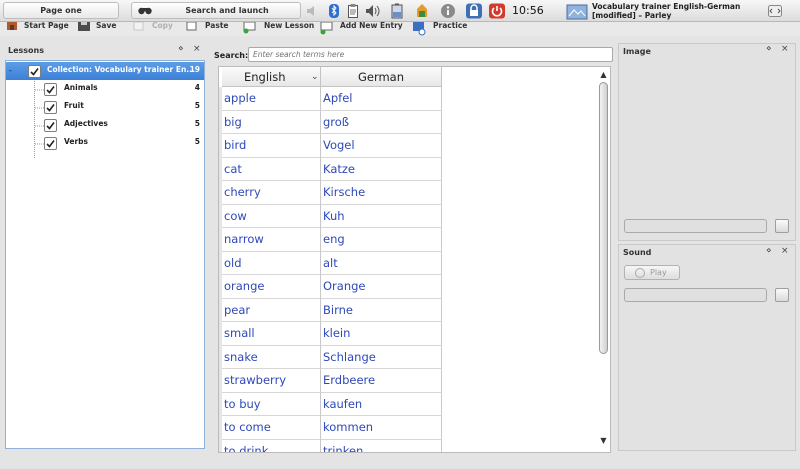 This screenshot has width=800, height=469. What do you see at coordinates (652, 272) in the screenshot?
I see `play-button: Play` at bounding box center [652, 272].